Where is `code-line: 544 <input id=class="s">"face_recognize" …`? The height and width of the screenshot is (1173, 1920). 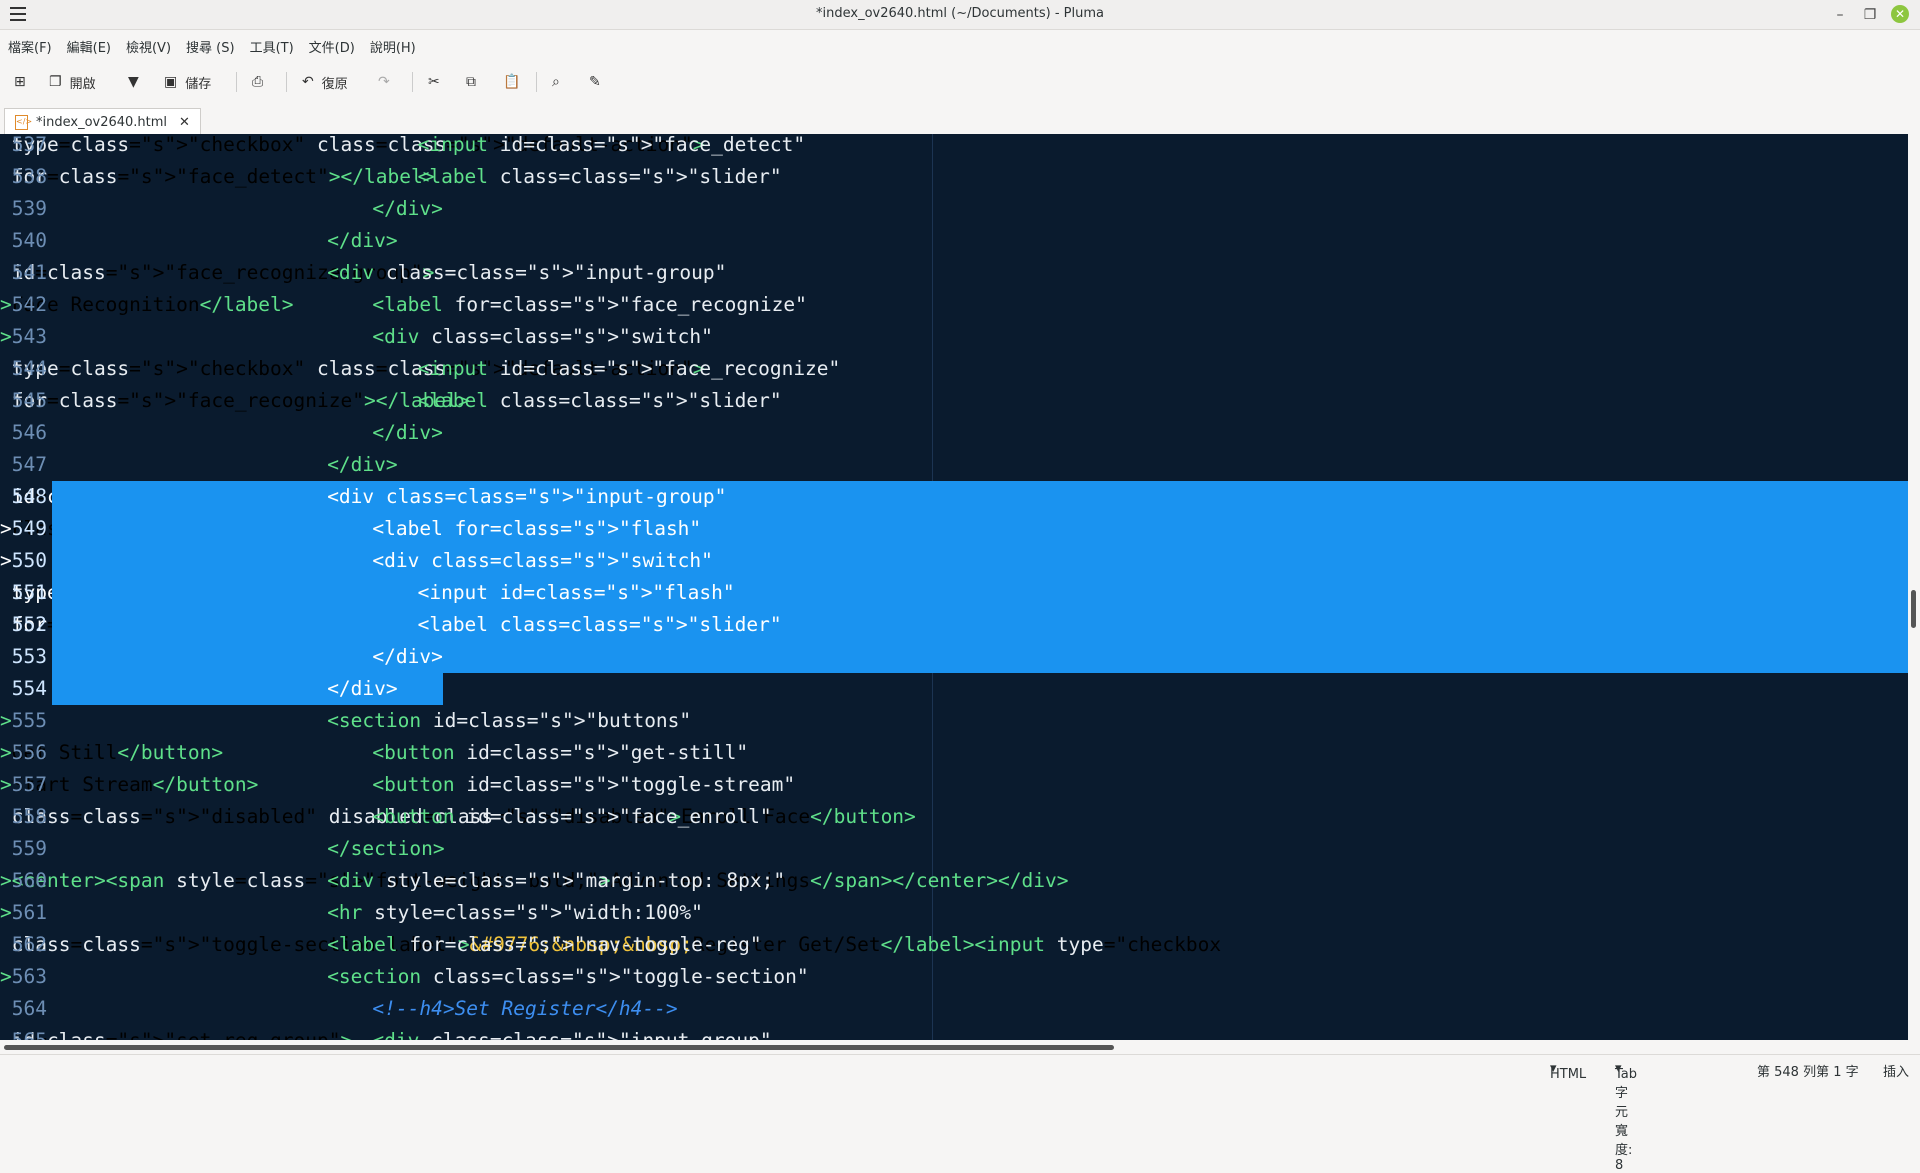 code-line: 544 <input id=class="s">"face_recognize" … is located at coordinates (954, 369).